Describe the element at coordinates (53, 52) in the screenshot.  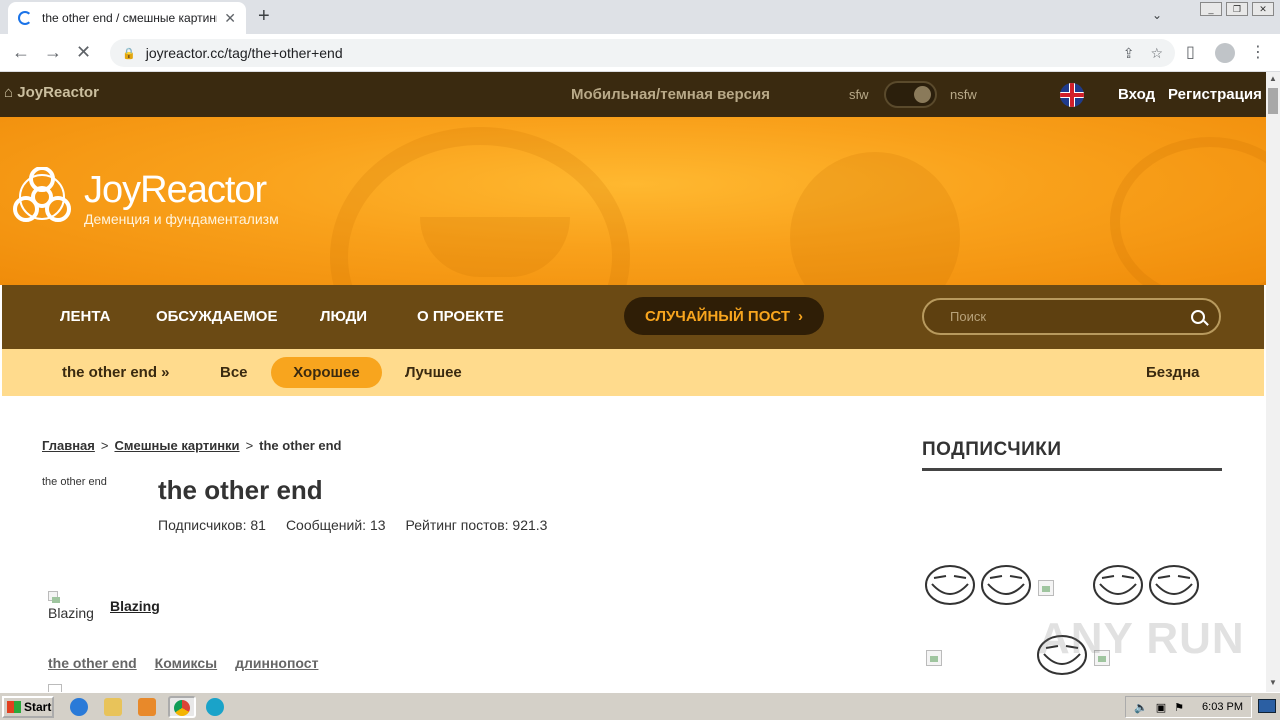
I see `forward-arrow-icon: →` at that location.